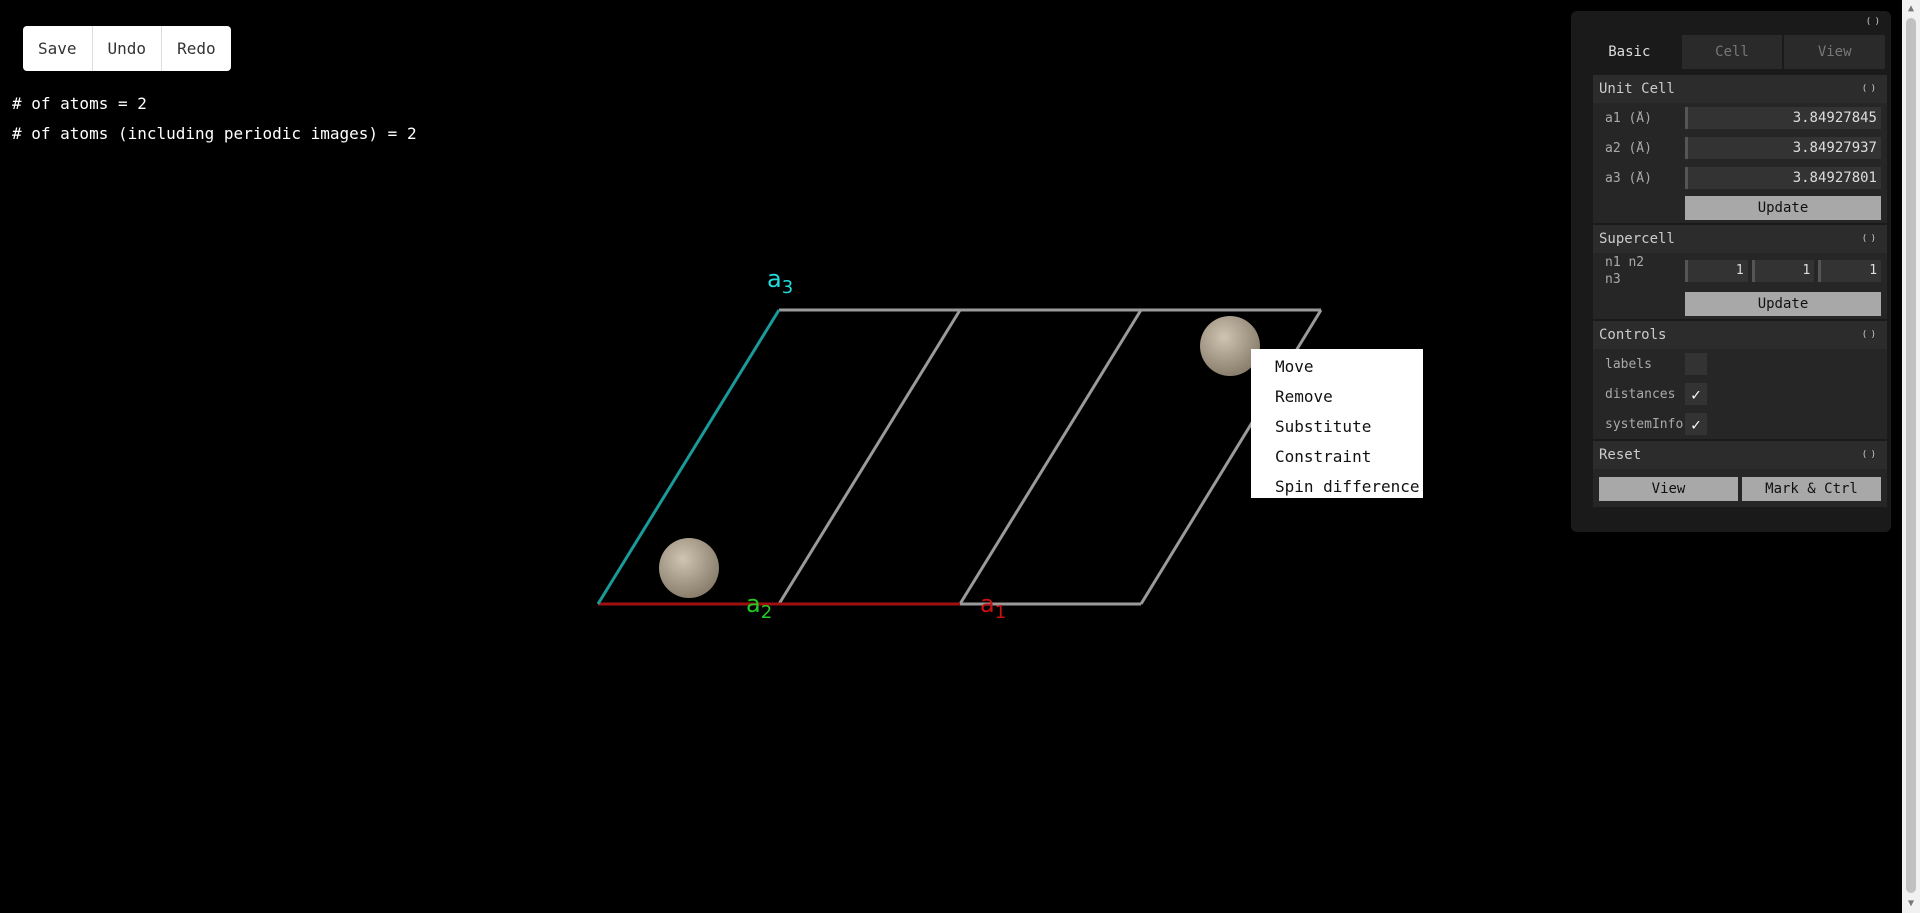 The width and height of the screenshot is (1920, 913). I want to click on scroll-up-arrow-icon: ▲, so click(1911, 9).